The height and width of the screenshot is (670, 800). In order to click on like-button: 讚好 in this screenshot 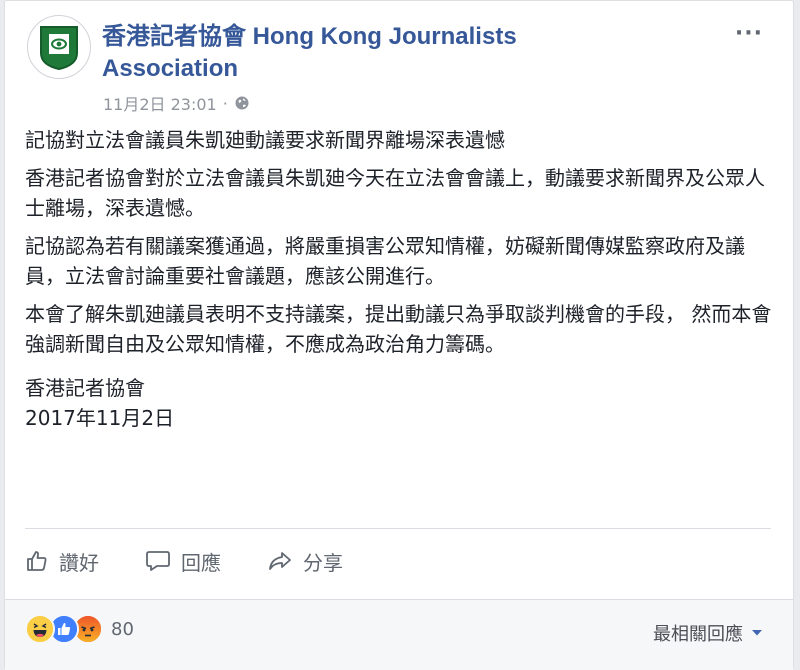, I will do `click(62, 561)`.